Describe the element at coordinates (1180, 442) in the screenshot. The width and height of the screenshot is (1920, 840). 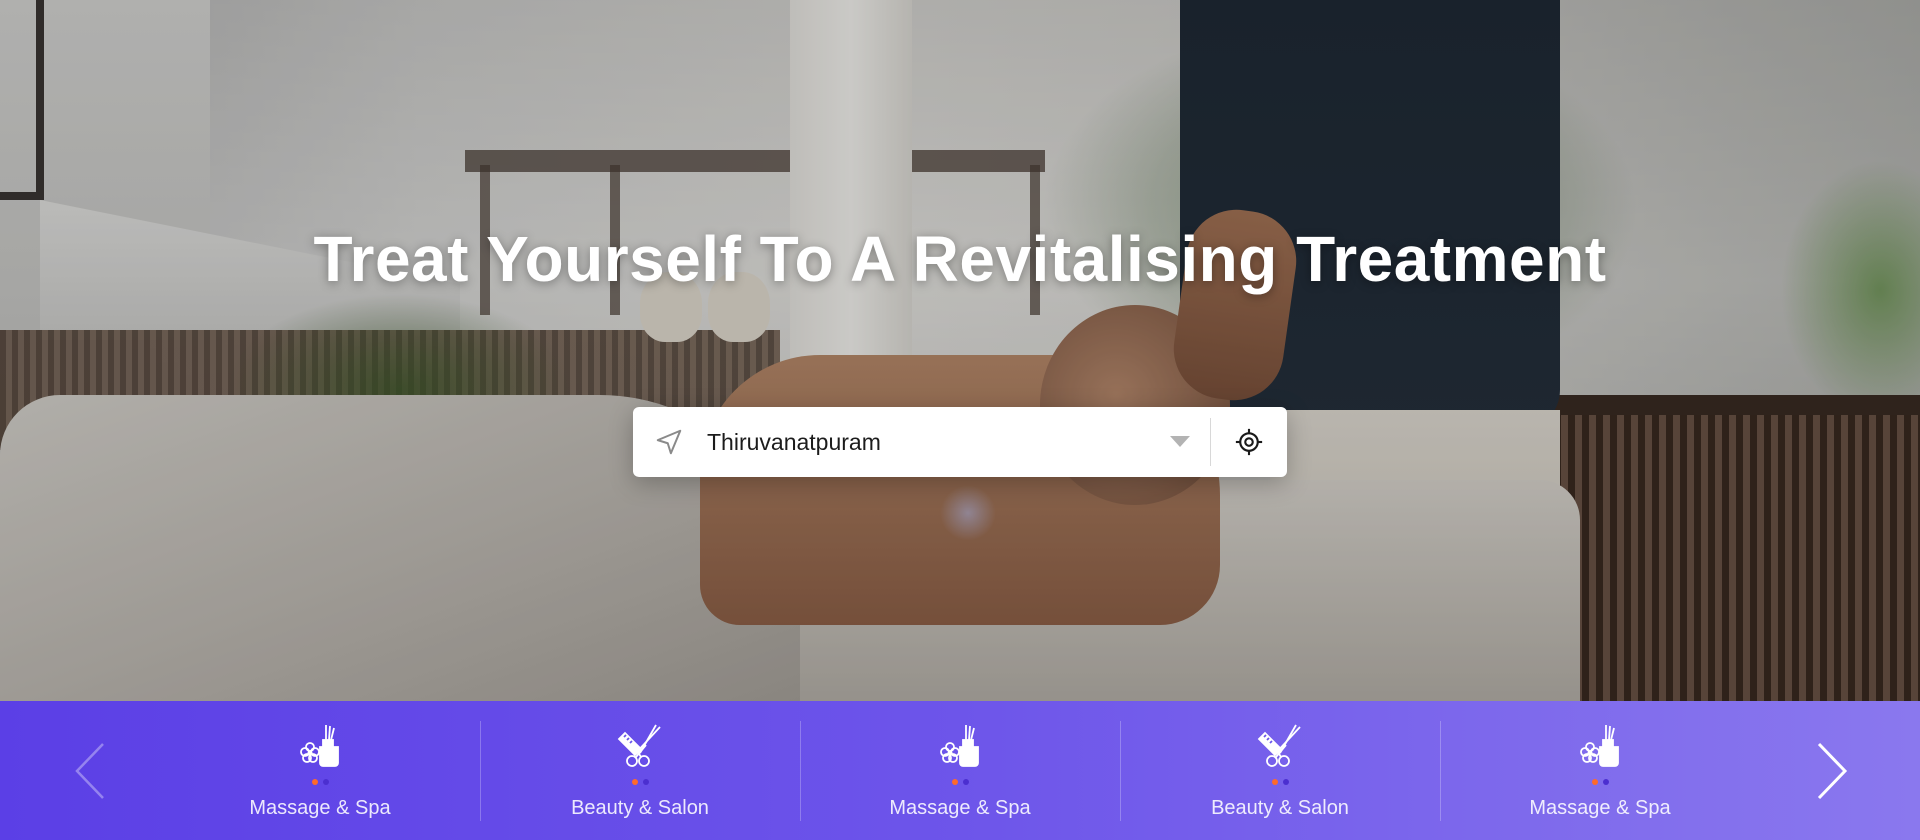
I see `caret-down-icon` at that location.